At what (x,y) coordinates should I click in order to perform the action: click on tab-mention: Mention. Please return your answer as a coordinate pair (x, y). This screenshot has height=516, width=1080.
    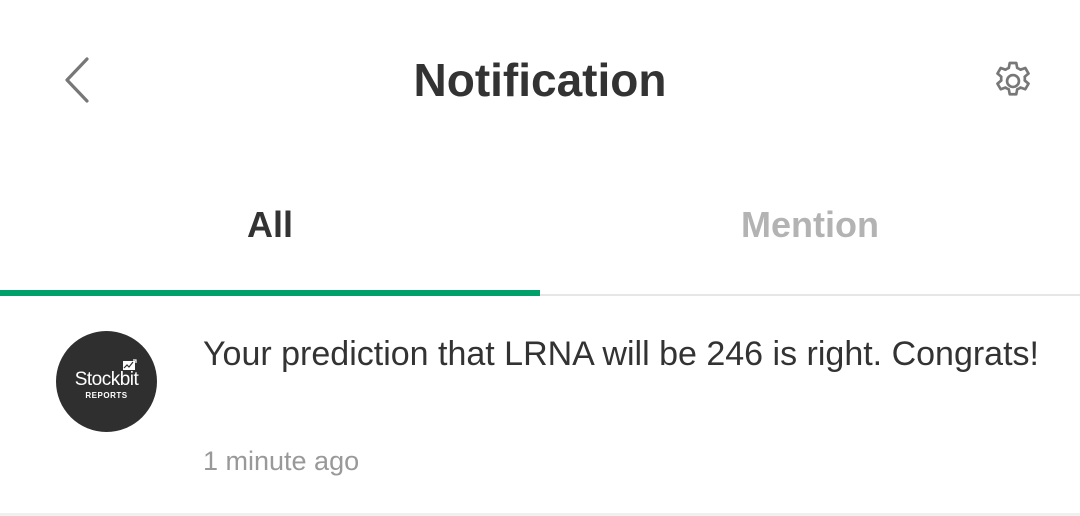
    Looking at the image, I should click on (810, 227).